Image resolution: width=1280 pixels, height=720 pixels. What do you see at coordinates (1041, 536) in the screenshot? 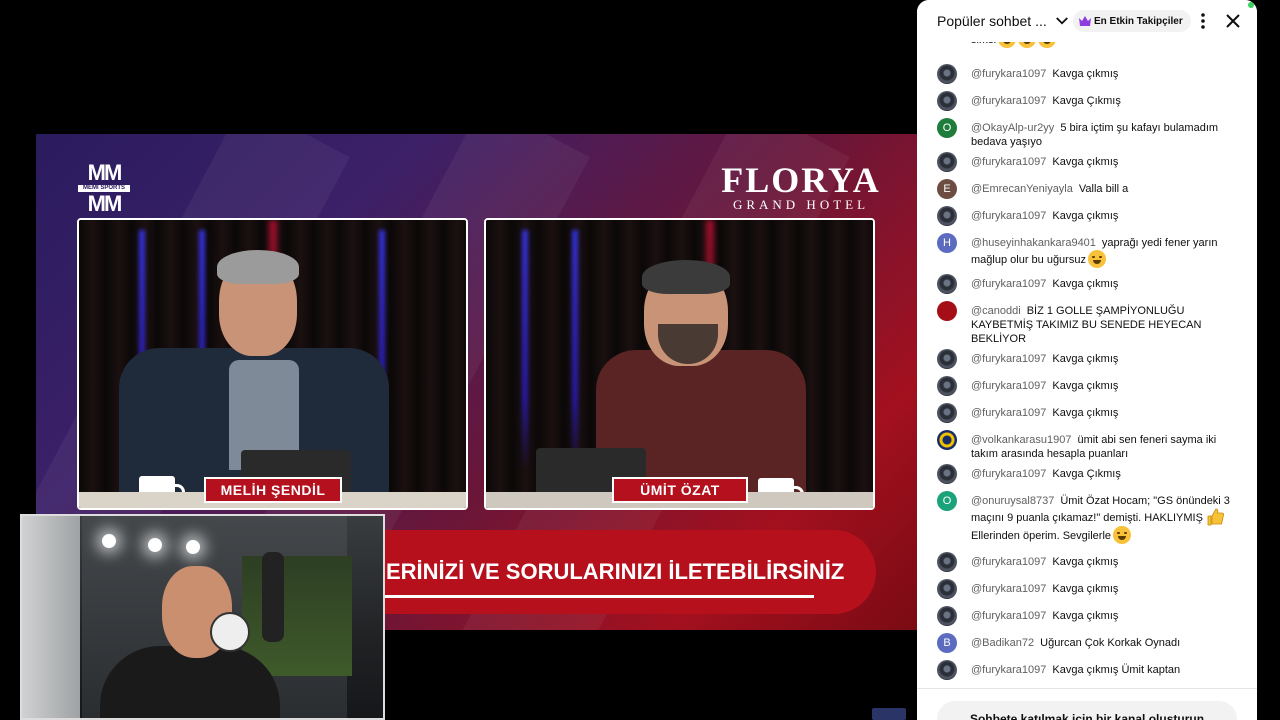
I see `message-text-continued: Ellerinden öperim. Sevgilerle` at bounding box center [1041, 536].